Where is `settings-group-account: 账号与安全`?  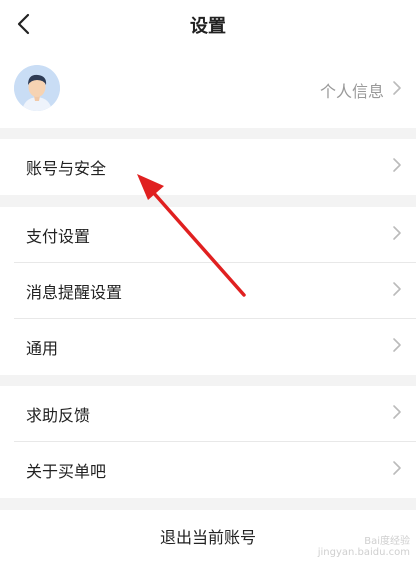
settings-group-account: 账号与安全 is located at coordinates (208, 167).